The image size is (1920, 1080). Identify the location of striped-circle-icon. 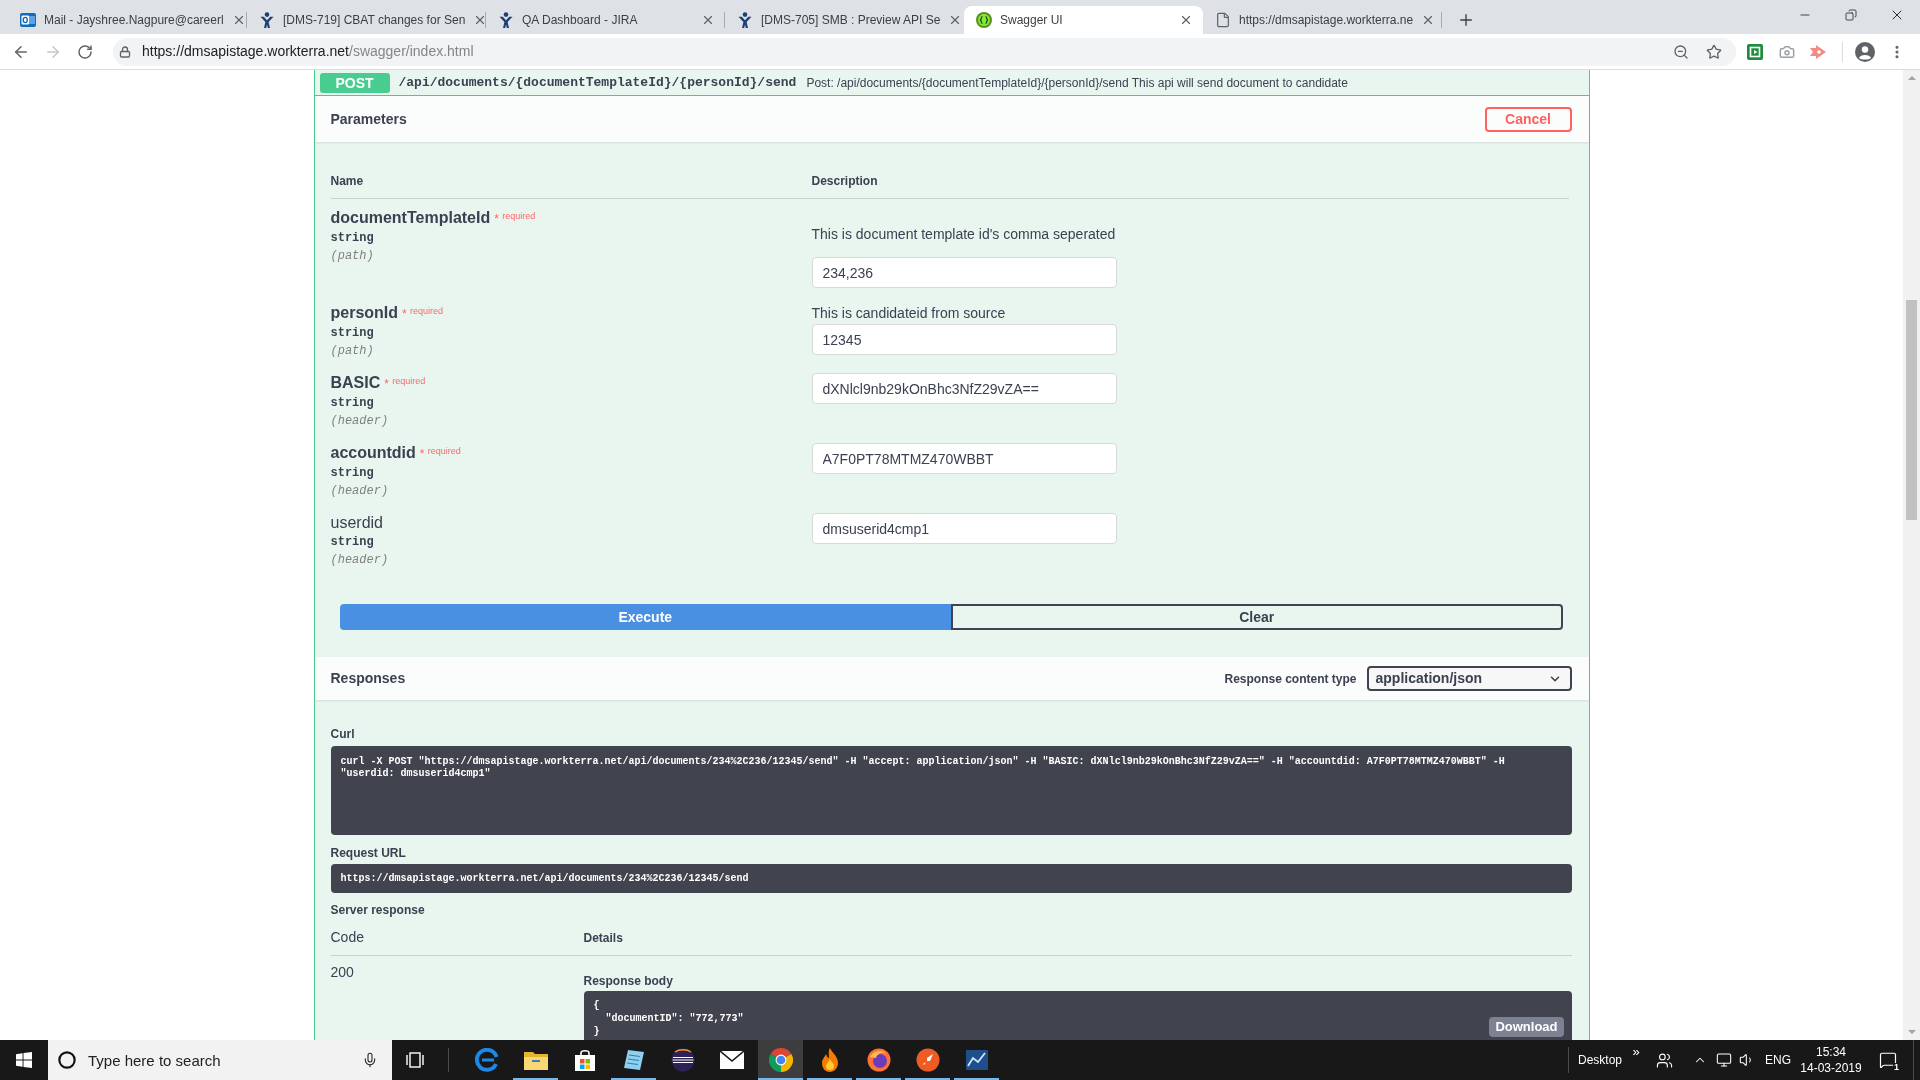
(682, 1060).